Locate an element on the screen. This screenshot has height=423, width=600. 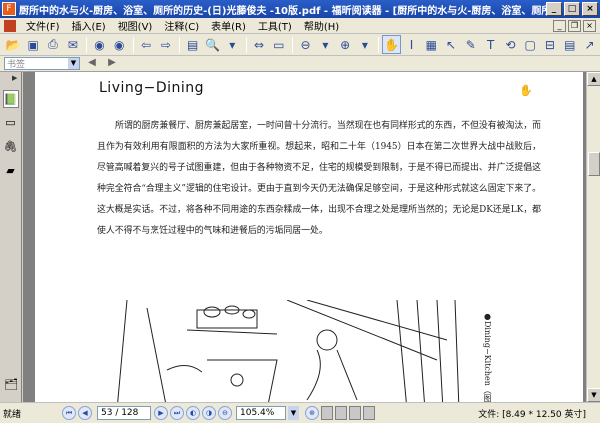
hand-tool-icon: ✋ is located at coordinates (392, 44).